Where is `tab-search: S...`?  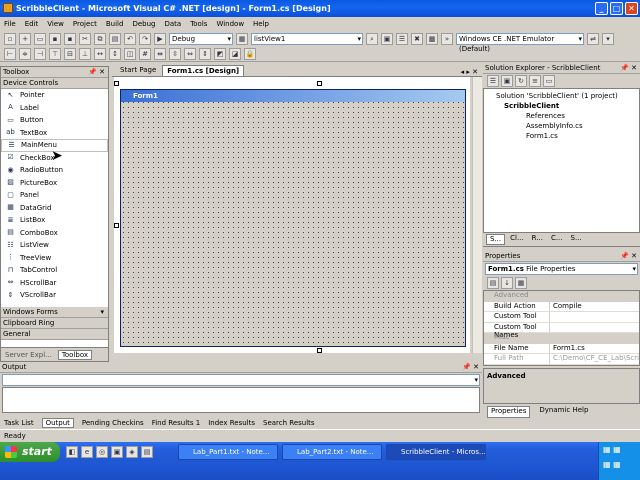 tab-search: S... is located at coordinates (576, 239).